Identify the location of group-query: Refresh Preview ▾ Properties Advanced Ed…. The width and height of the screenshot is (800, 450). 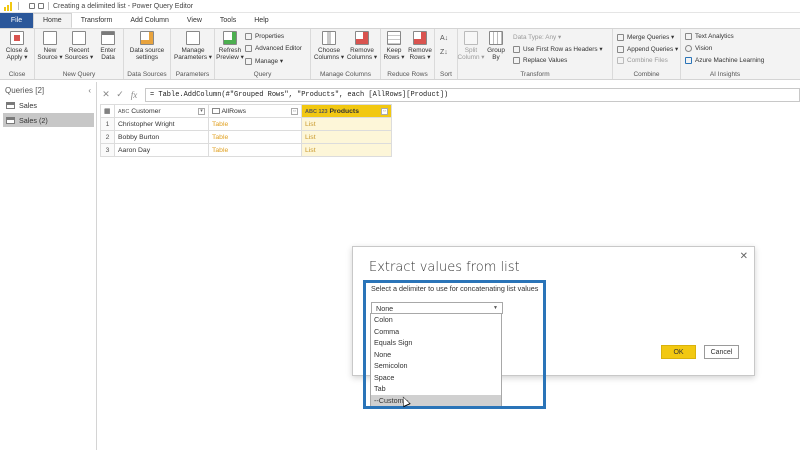
(263, 54).